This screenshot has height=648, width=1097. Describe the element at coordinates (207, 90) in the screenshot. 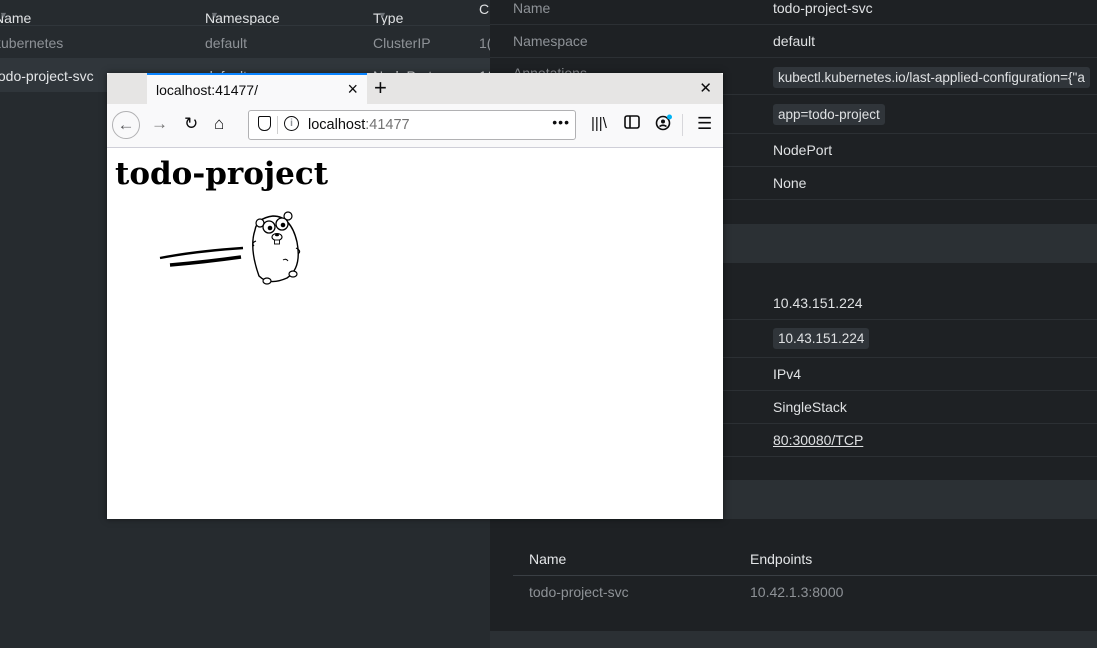

I see `tab-title: localhost:41477/` at that location.